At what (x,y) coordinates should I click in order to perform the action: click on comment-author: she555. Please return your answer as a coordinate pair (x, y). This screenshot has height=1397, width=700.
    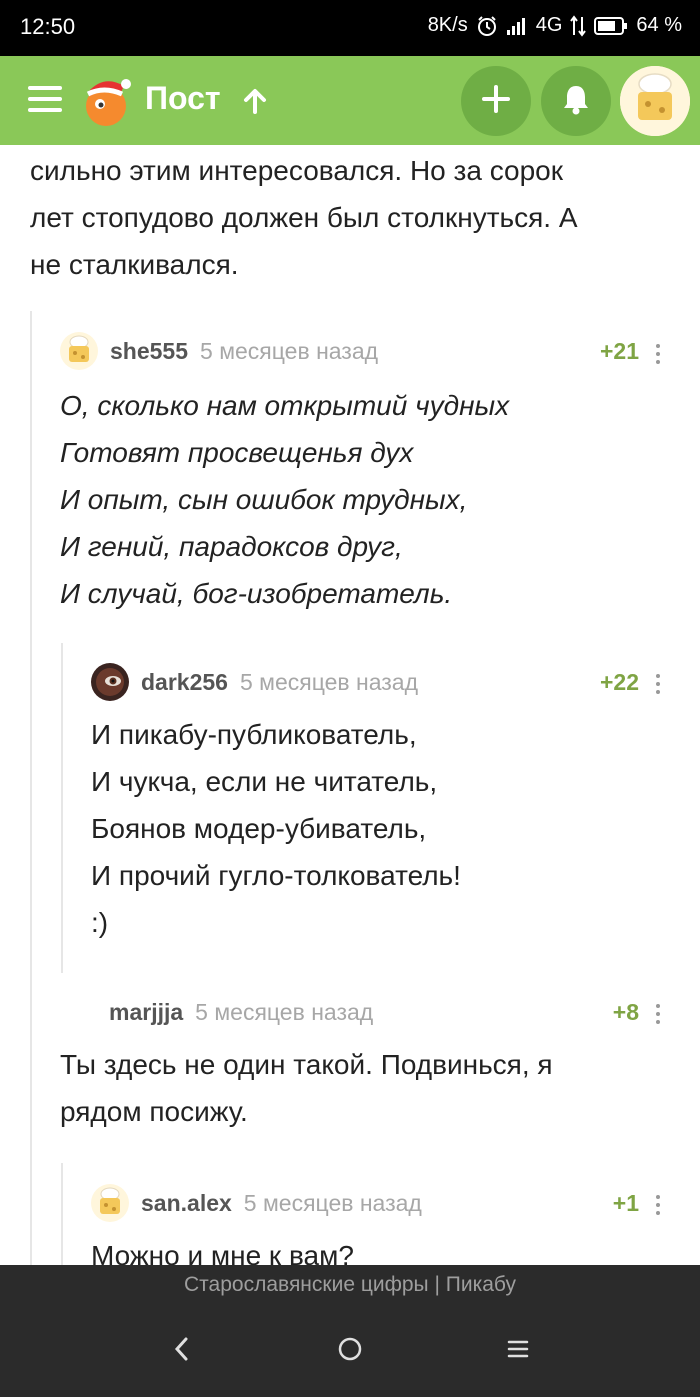
    Looking at the image, I should click on (149, 351).